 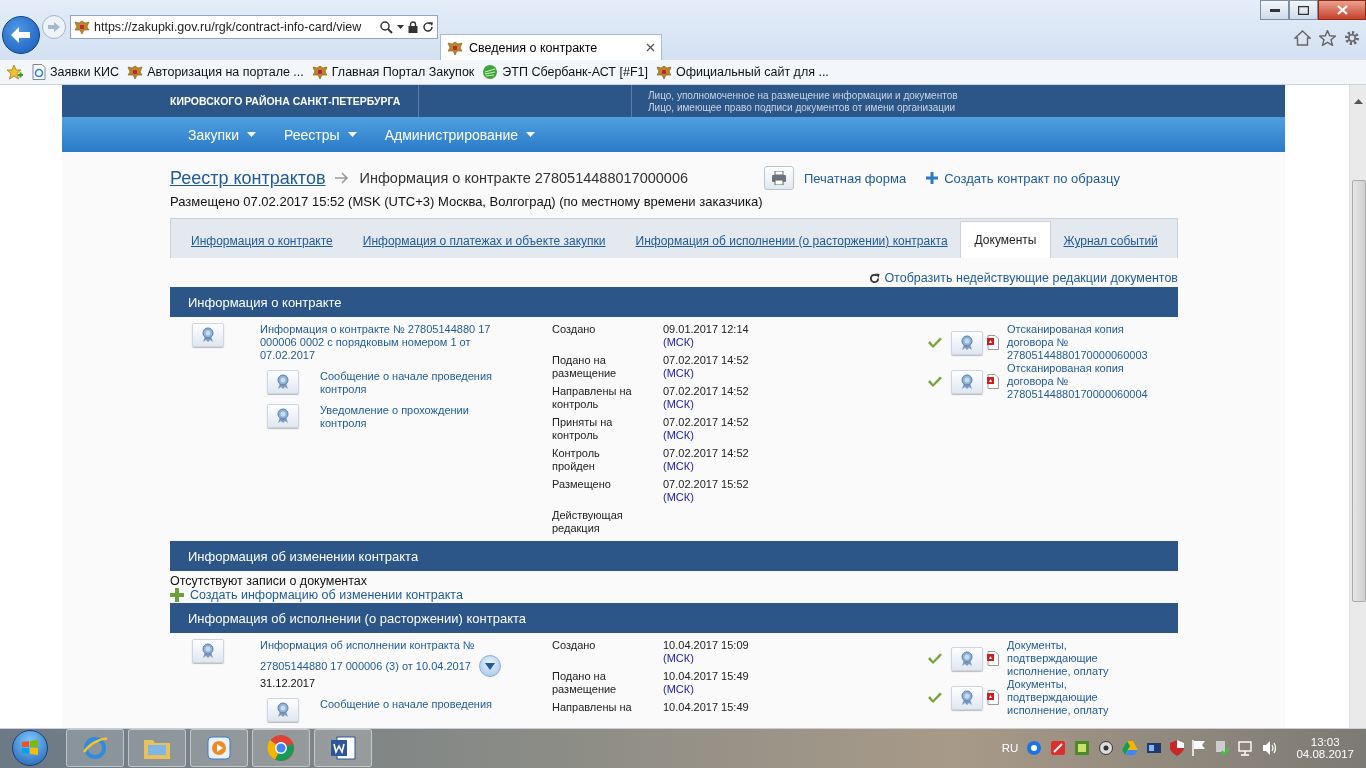 What do you see at coordinates (1325, 754) in the screenshot?
I see `clock-date: 04.08.2017` at bounding box center [1325, 754].